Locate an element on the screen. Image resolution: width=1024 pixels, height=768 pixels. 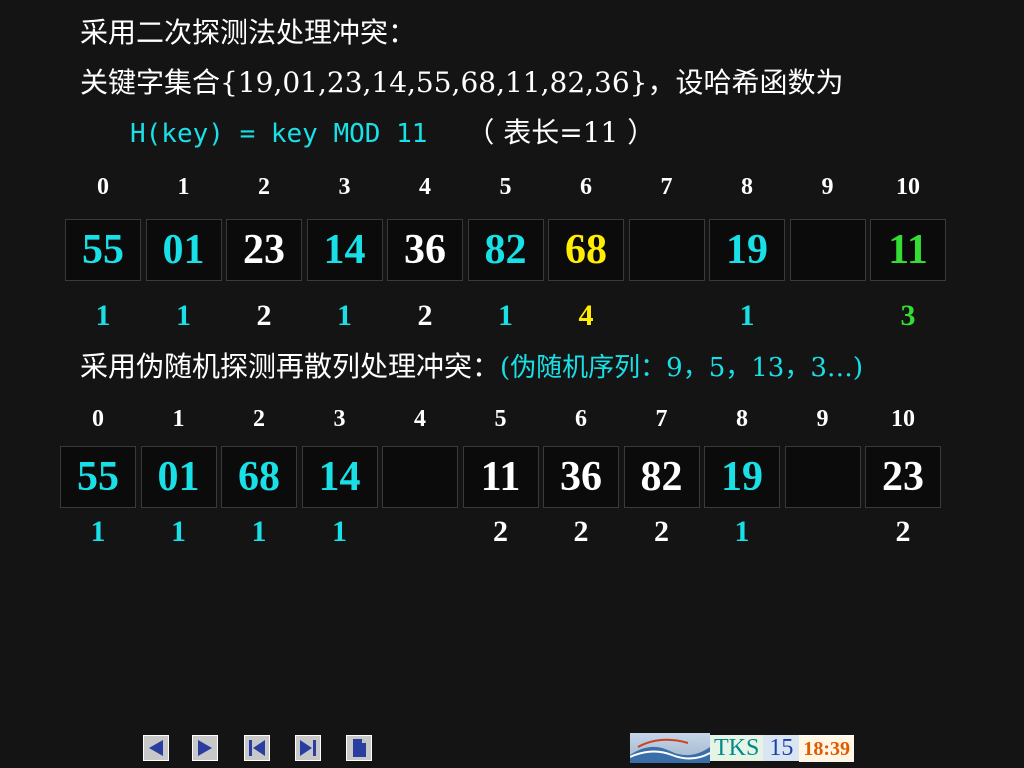
first-page-button is located at coordinates (257, 748).